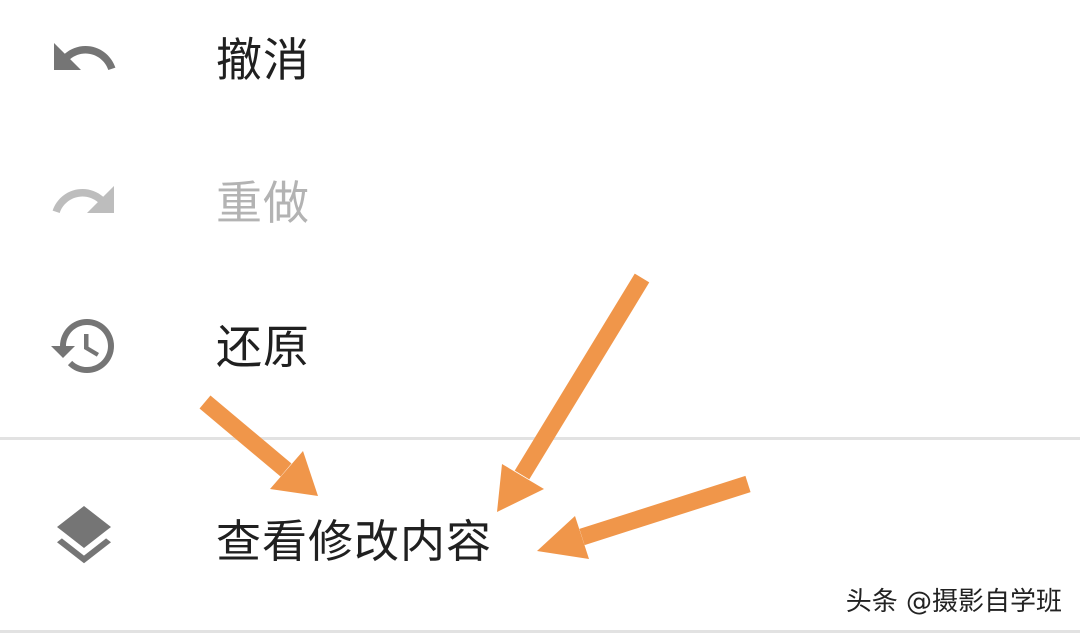 The width and height of the screenshot is (1080, 635). I want to click on menu-item-label: 撤消, so click(263, 60).